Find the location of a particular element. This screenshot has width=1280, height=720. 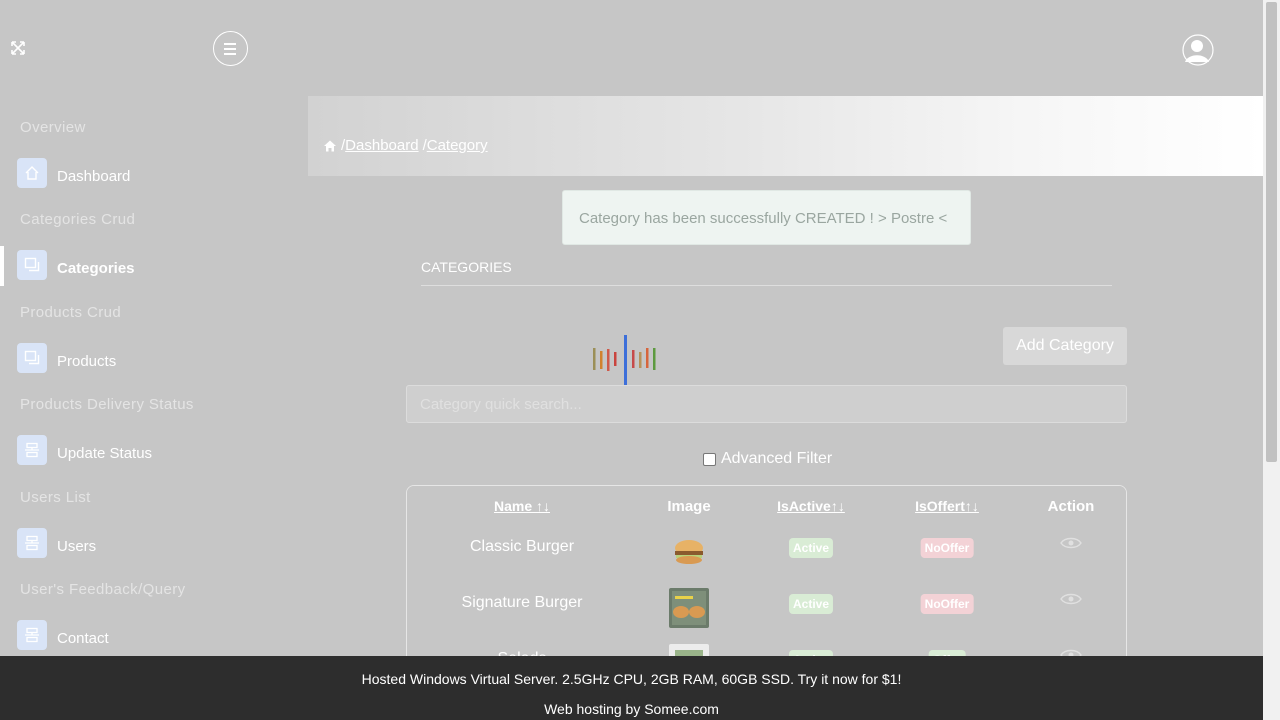

sidebar-item-update-status: Update Status is located at coordinates (140, 455).